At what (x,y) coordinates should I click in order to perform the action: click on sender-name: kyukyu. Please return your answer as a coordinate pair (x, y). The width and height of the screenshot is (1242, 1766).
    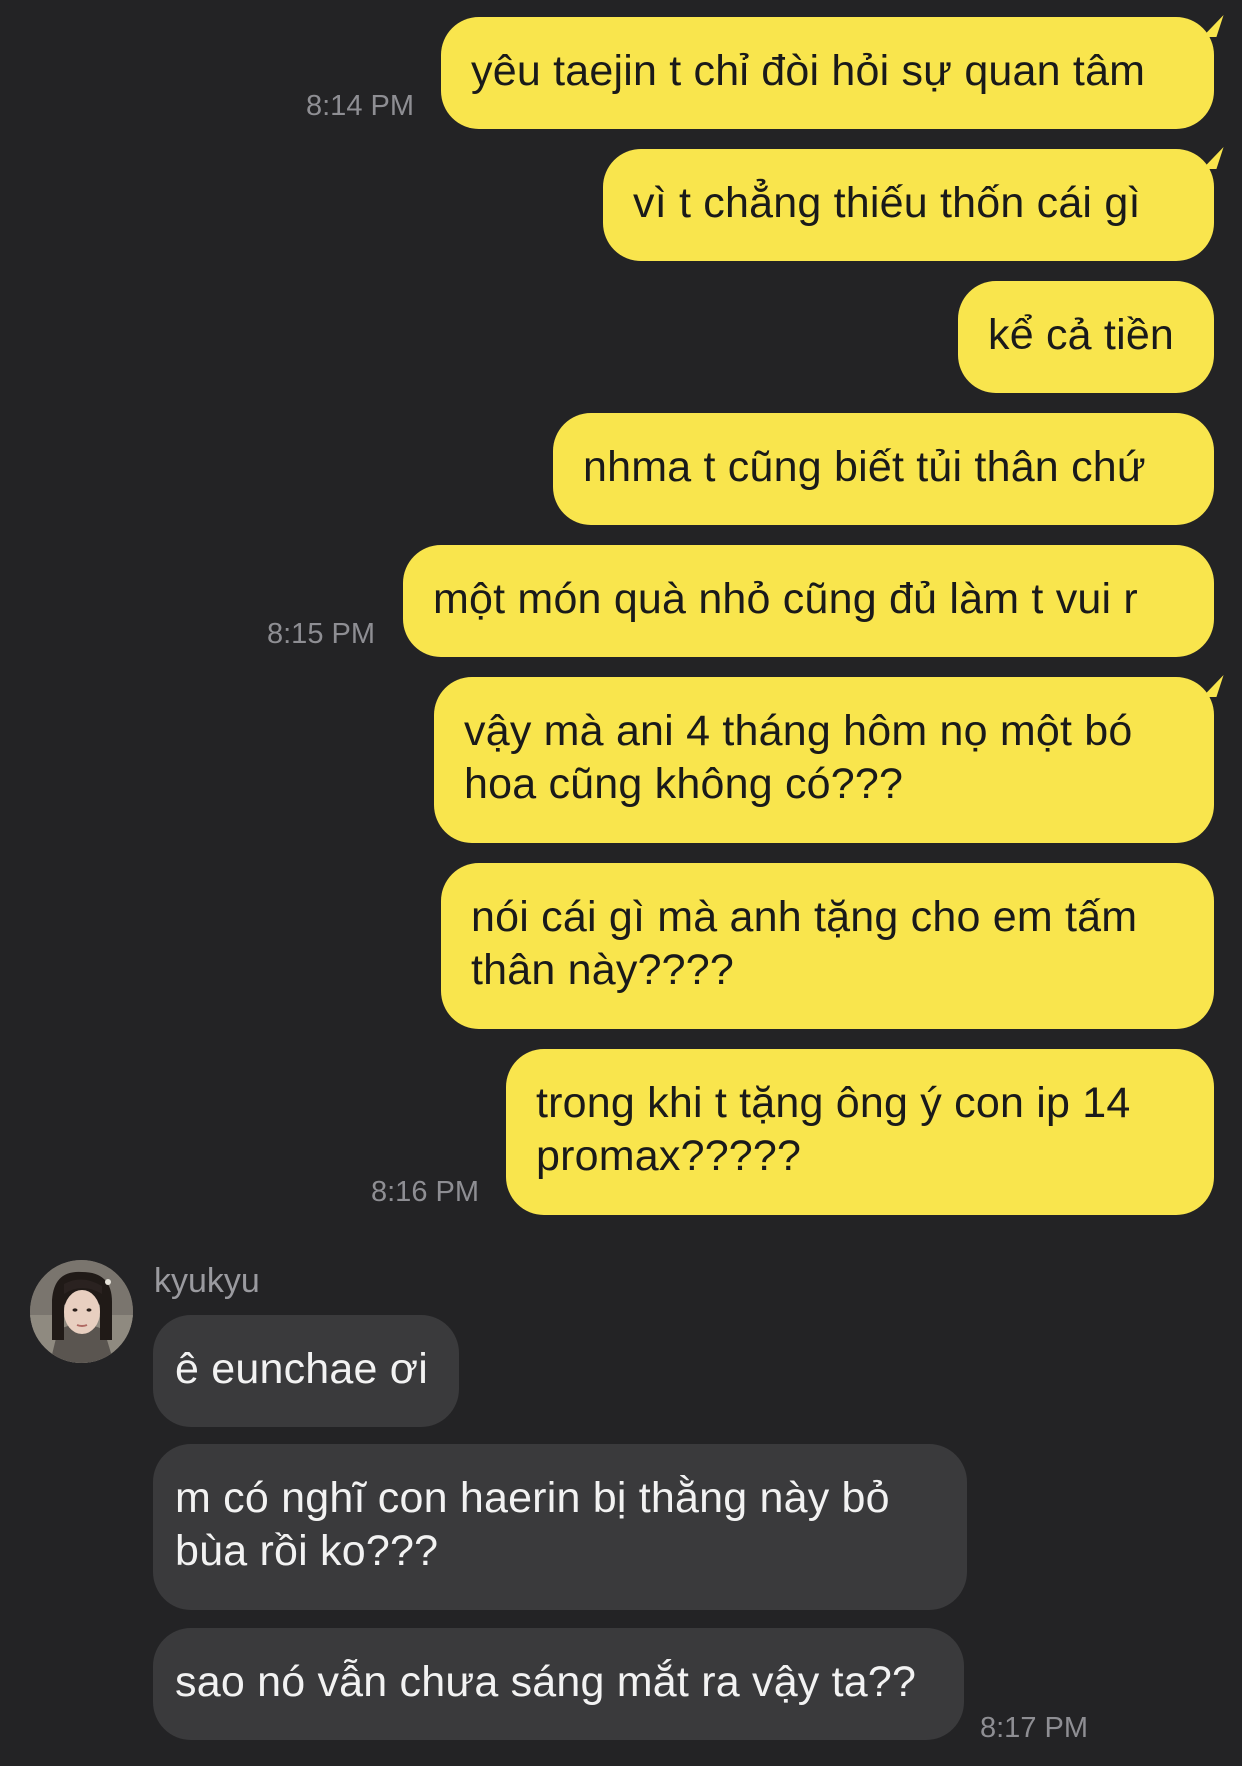
    Looking at the image, I should click on (207, 1281).